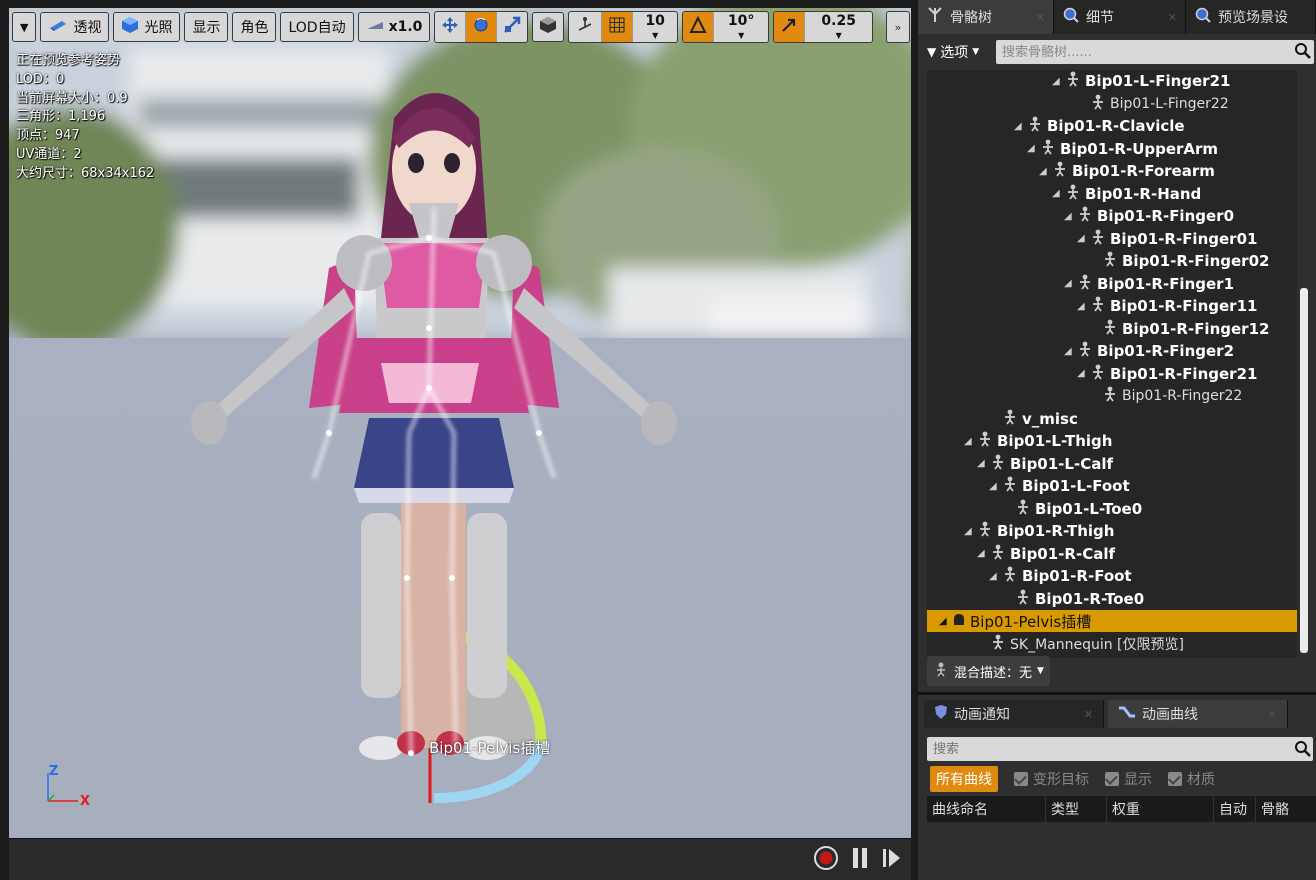 This screenshot has width=1316, height=880. What do you see at coordinates (1076, 809) in the screenshot?
I see `col-type: 类型` at bounding box center [1076, 809].